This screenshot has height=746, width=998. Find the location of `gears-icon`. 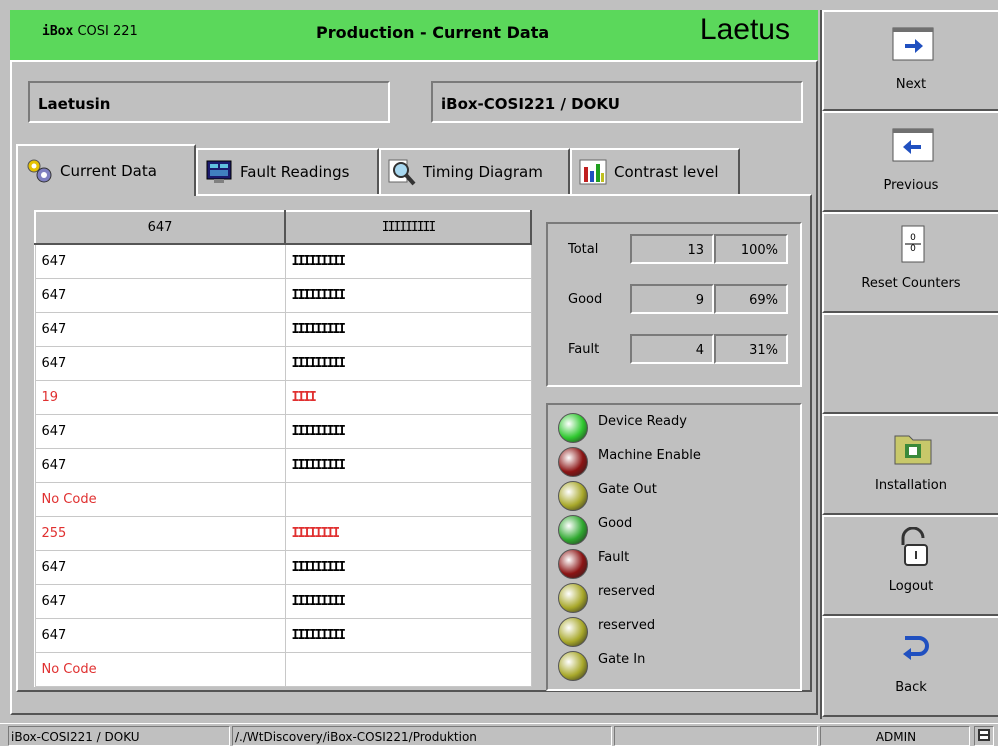

gears-icon is located at coordinates (39, 171).